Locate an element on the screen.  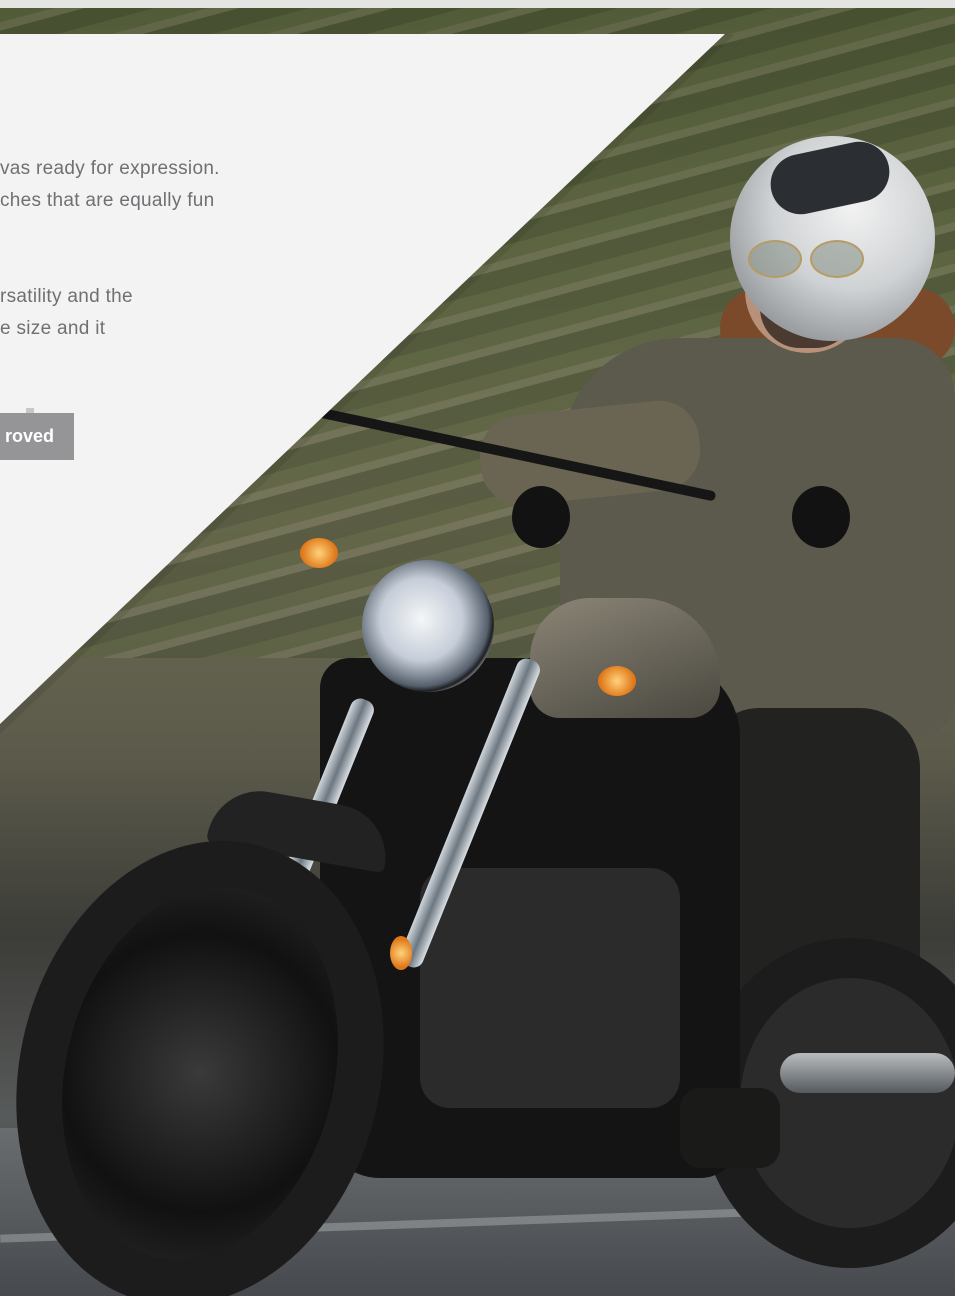
right-mirror is located at coordinates (821, 517).